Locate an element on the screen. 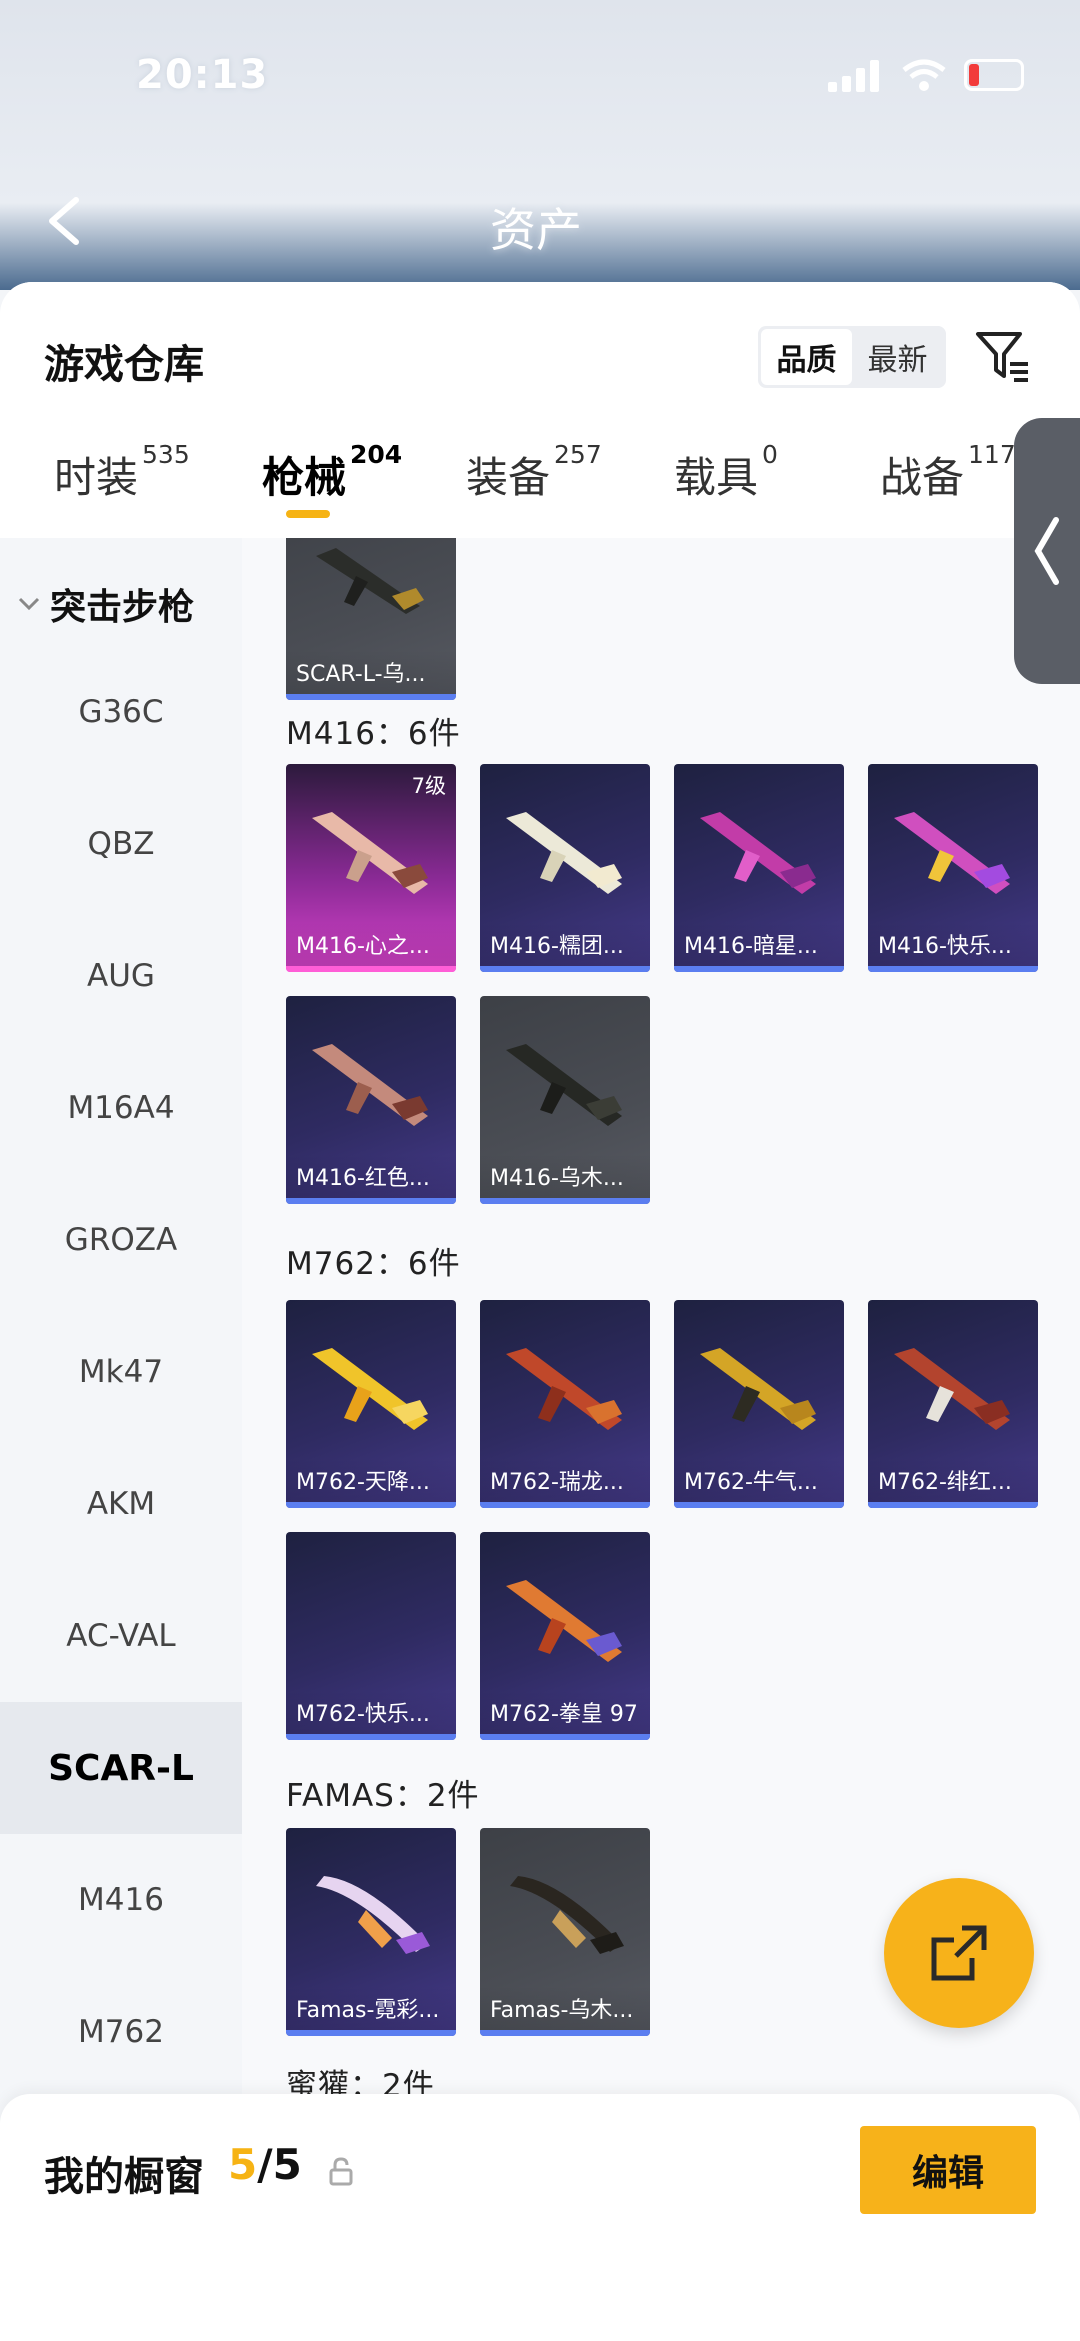 Image resolution: width=1080 pixels, height=2341 pixels. edit-button: 编辑 is located at coordinates (948, 2170).